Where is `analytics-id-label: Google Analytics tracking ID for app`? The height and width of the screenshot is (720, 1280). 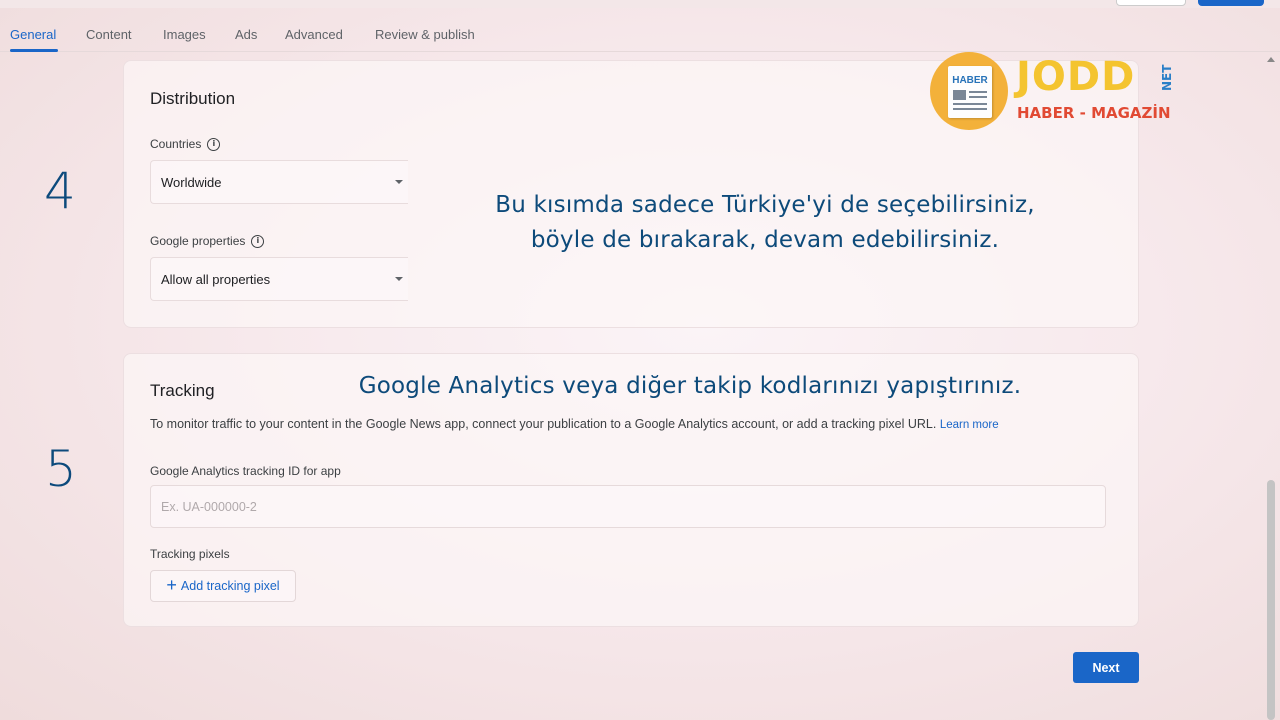 analytics-id-label: Google Analytics tracking ID for app is located at coordinates (245, 471).